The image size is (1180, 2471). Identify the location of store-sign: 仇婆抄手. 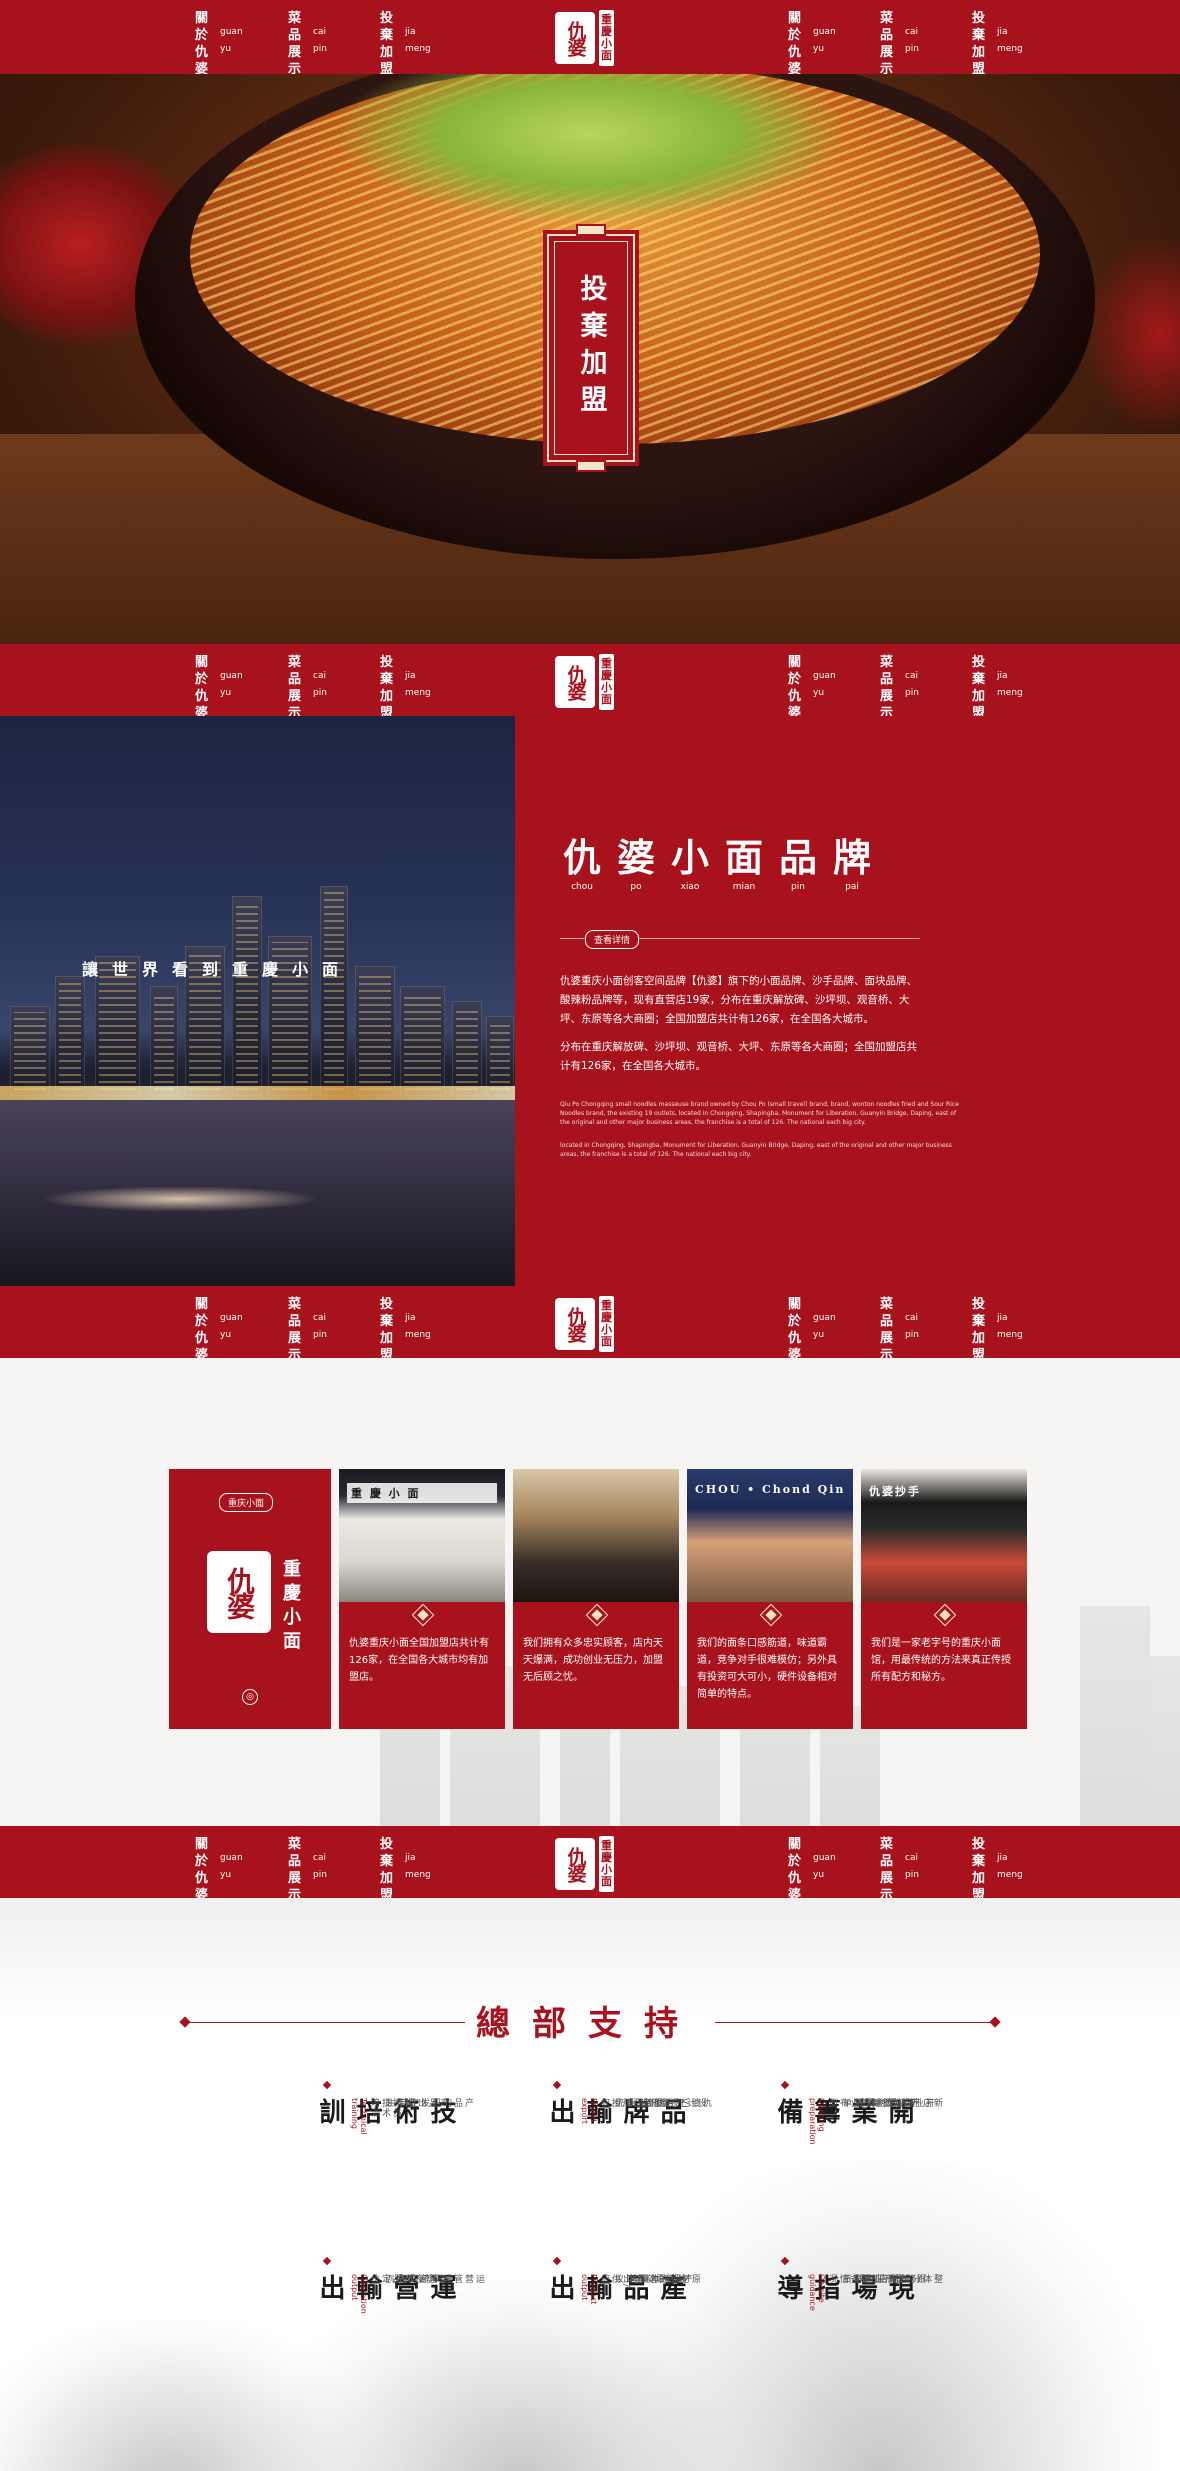
(895, 1491).